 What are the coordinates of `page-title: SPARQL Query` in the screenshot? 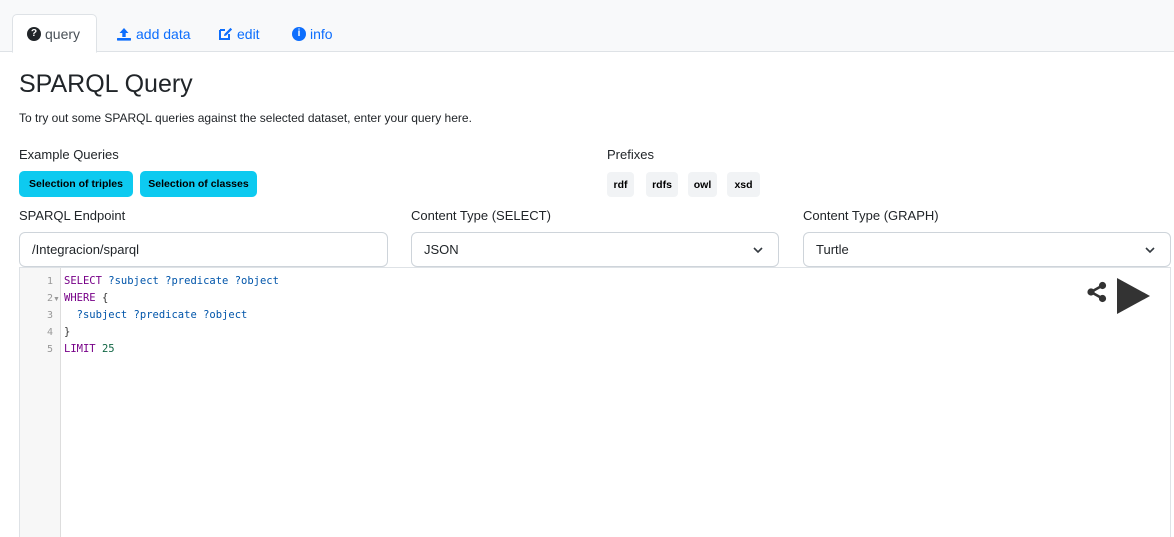 It's located at (106, 84).